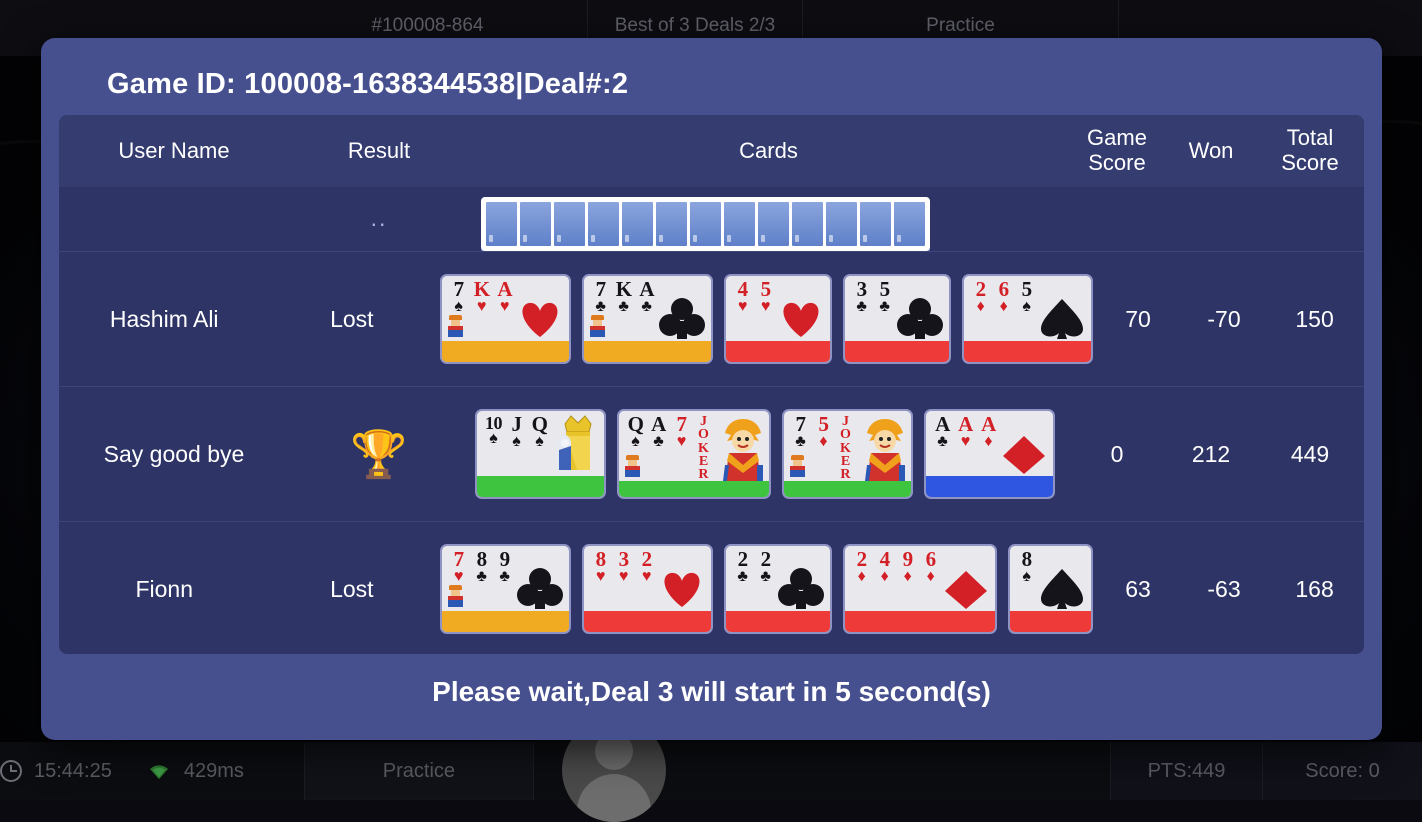 The height and width of the screenshot is (822, 1422). I want to click on header-game-score-line2: Score, so click(1117, 163).